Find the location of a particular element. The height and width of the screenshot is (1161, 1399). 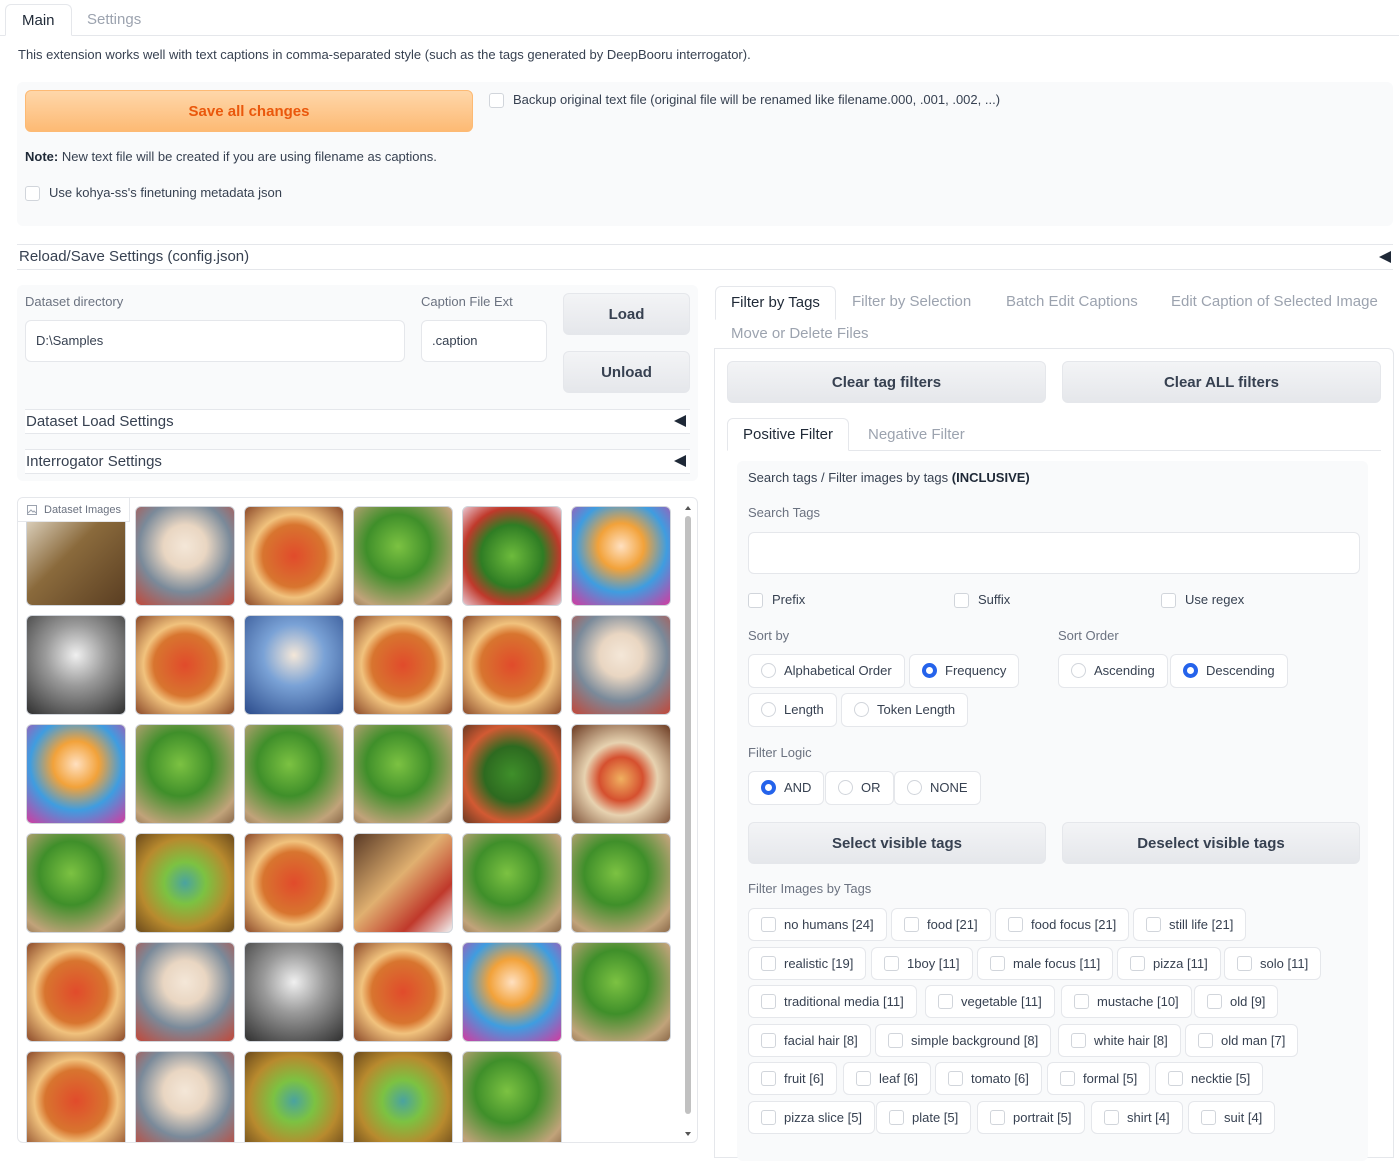

unload-button: Unload is located at coordinates (626, 372).